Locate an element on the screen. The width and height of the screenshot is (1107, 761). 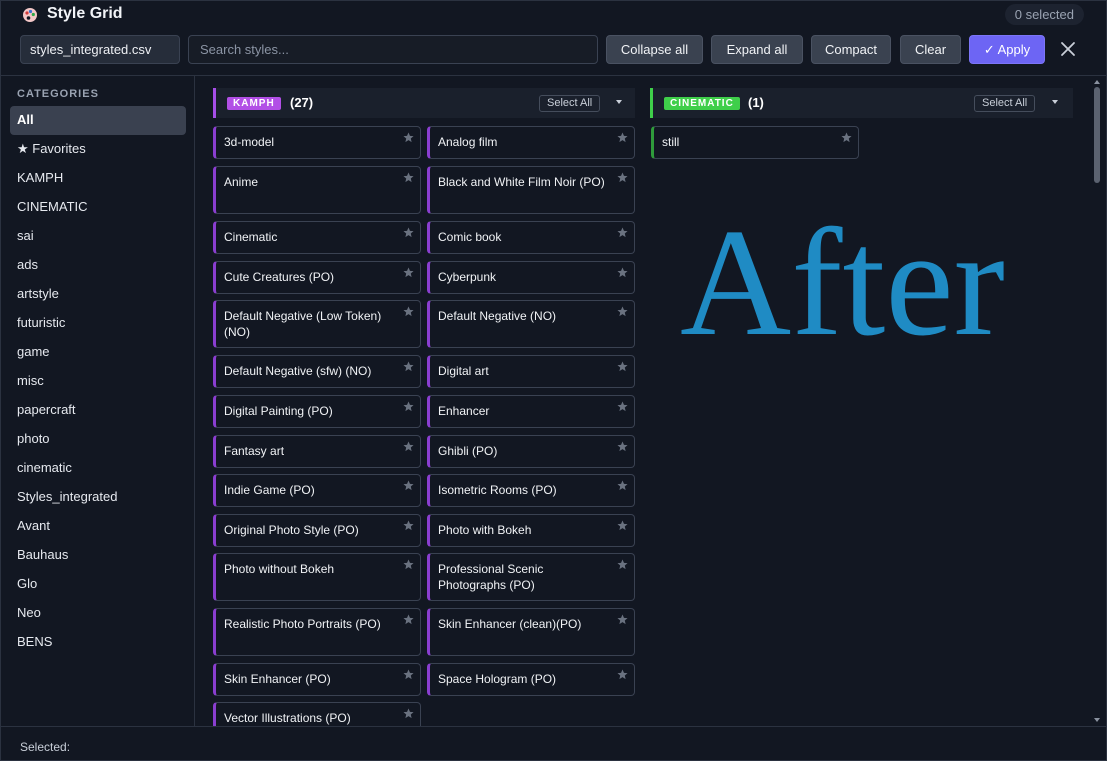
style-card: Photo with Bokeh is located at coordinates (531, 530).